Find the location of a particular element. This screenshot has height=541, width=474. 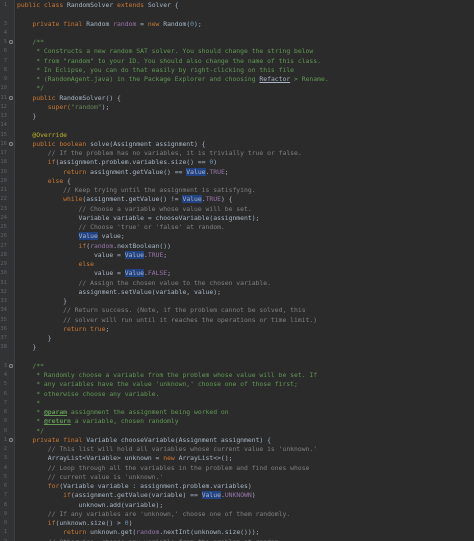

code-token: { is located at coordinates (69, 180).